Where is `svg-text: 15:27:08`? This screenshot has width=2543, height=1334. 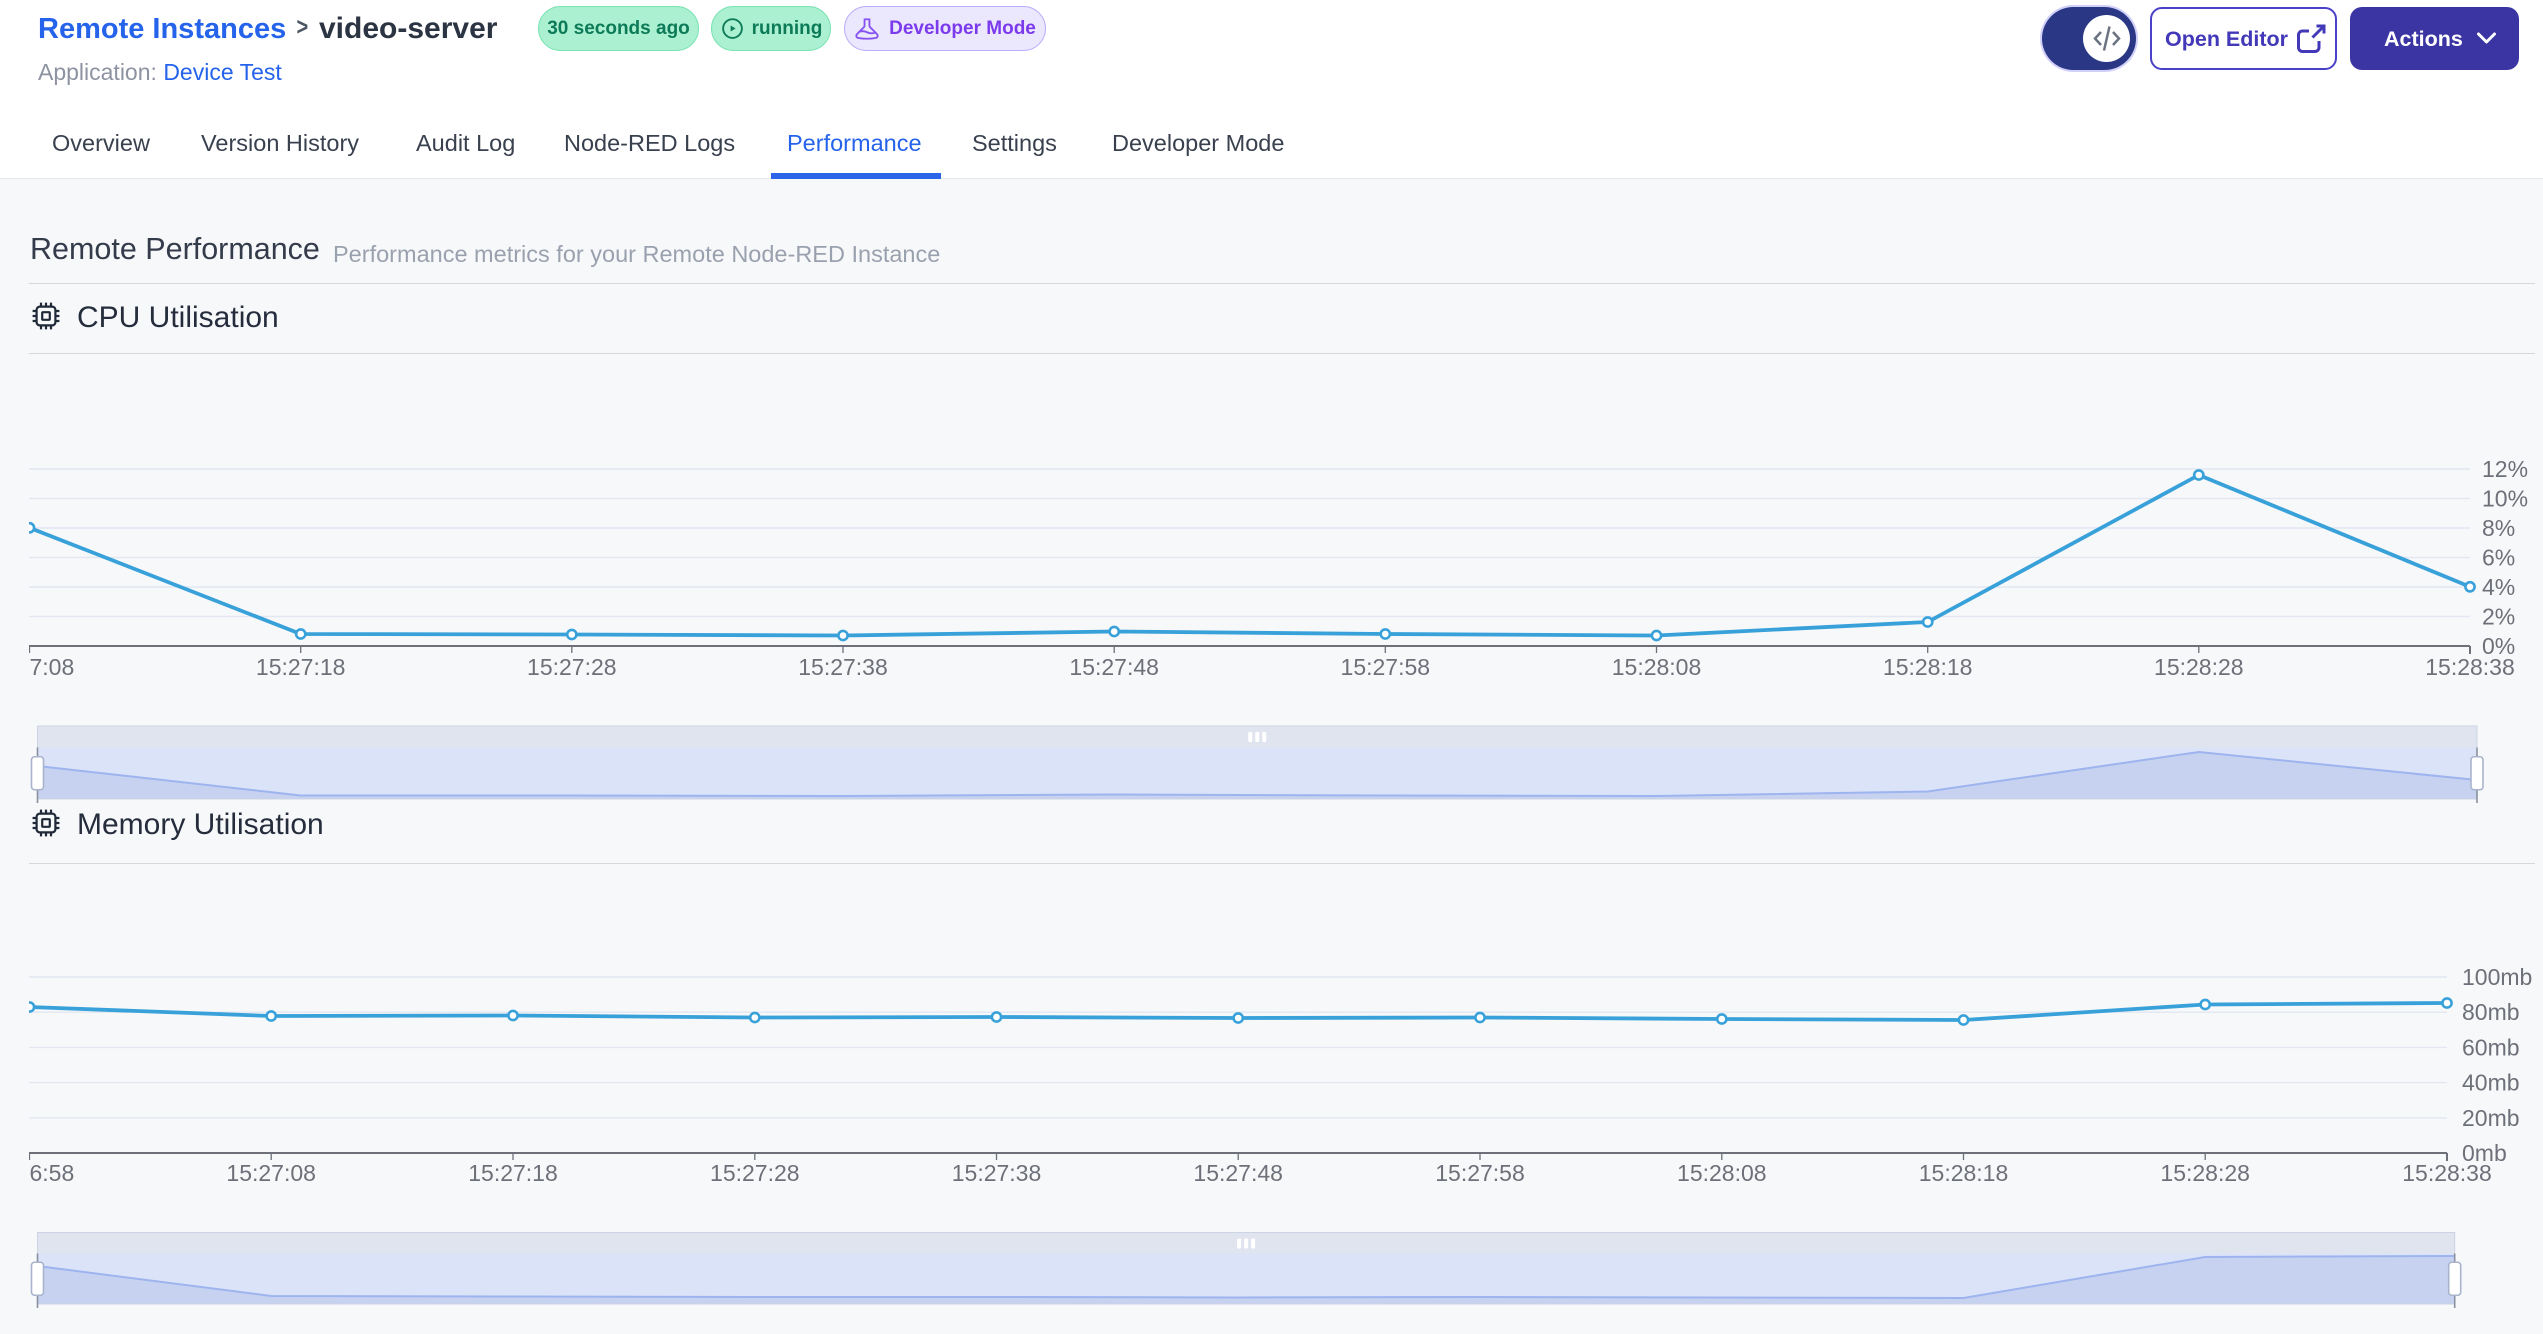 svg-text: 15:27:08 is located at coordinates (271, 1173).